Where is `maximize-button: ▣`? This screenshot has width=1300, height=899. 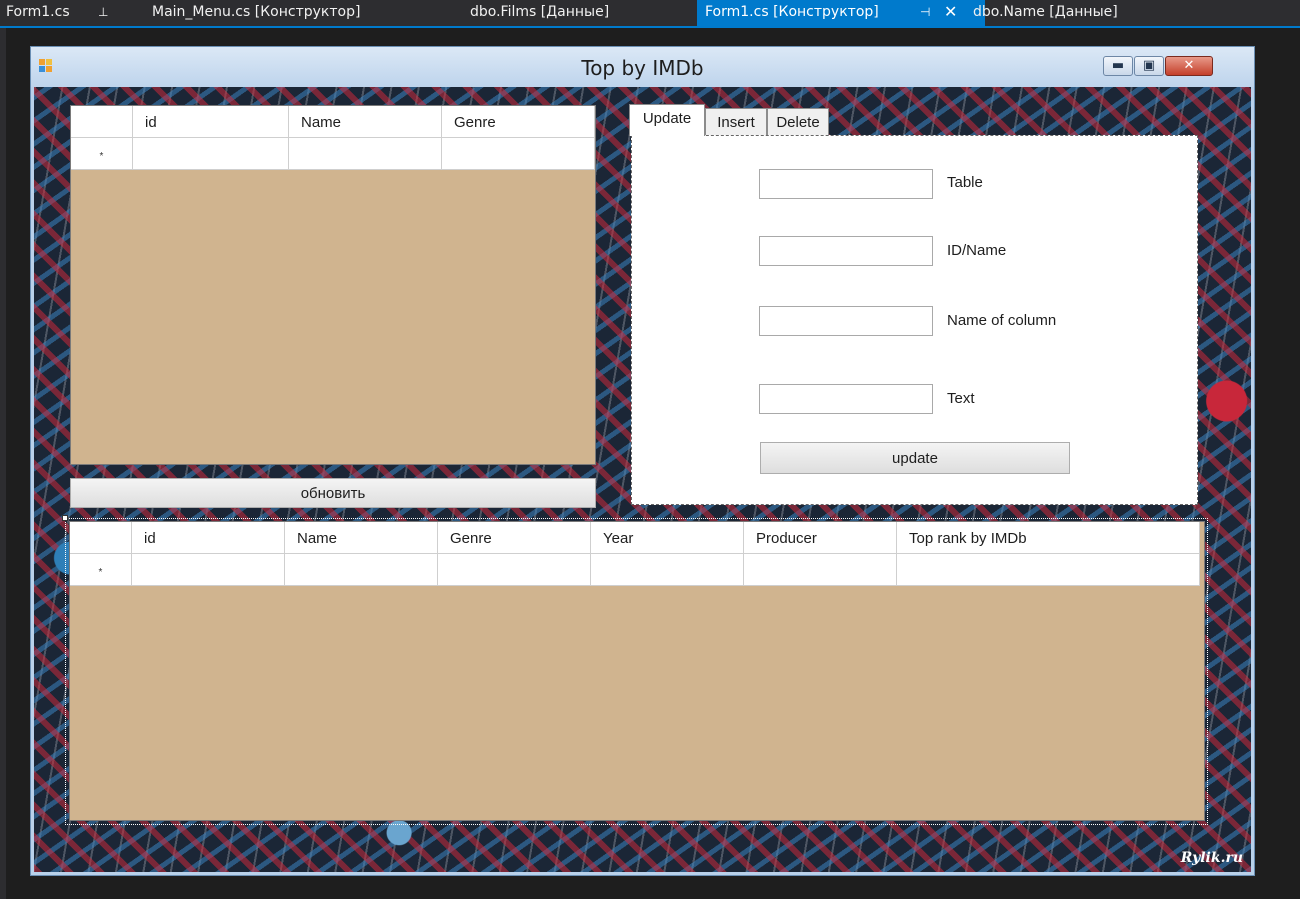 maximize-button: ▣ is located at coordinates (1149, 66).